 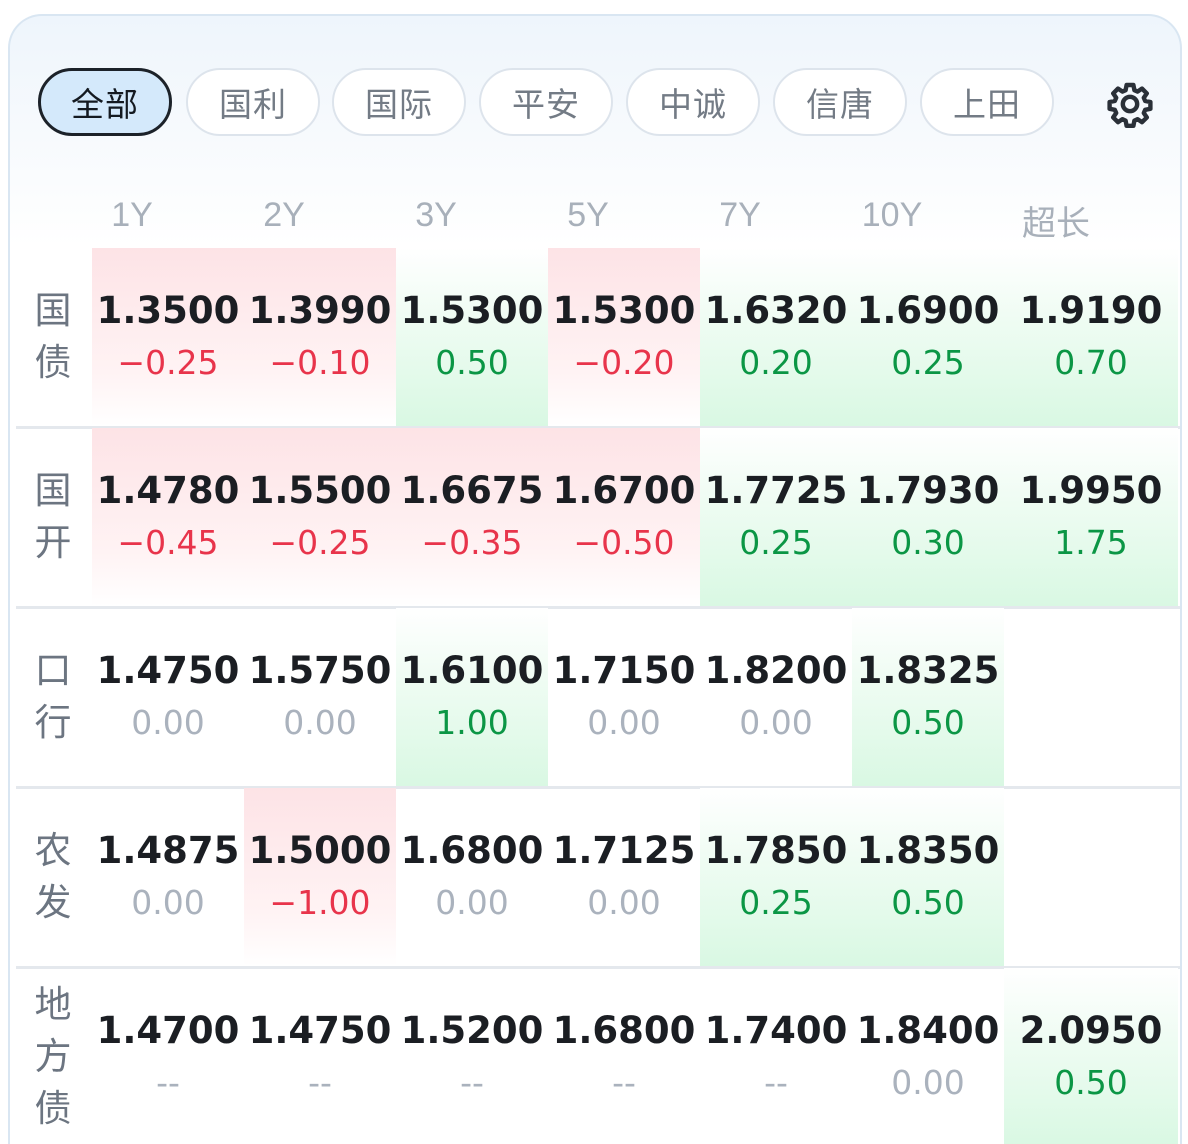 I want to click on yield-value: 2.0950, so click(x=1091, y=1030).